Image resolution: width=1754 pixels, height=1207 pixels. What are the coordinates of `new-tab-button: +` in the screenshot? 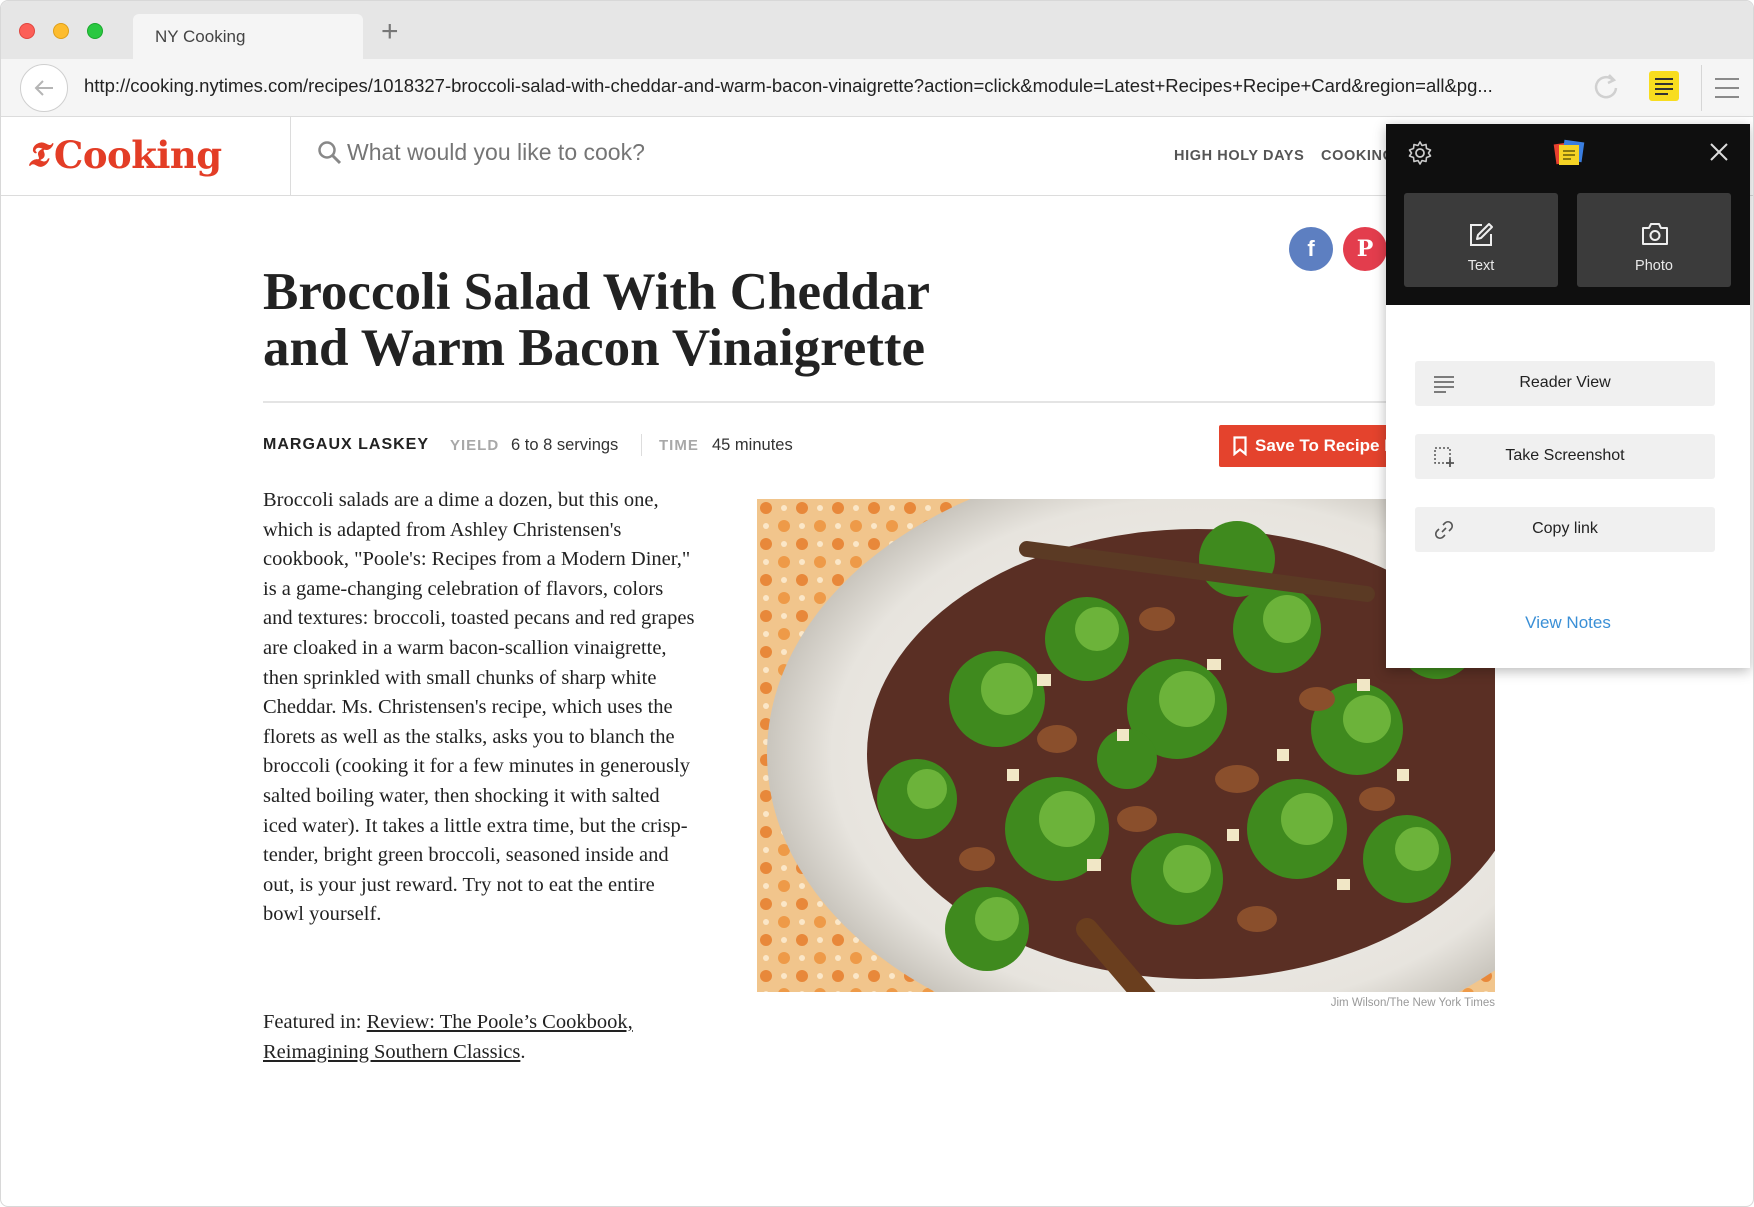 It's located at (390, 32).